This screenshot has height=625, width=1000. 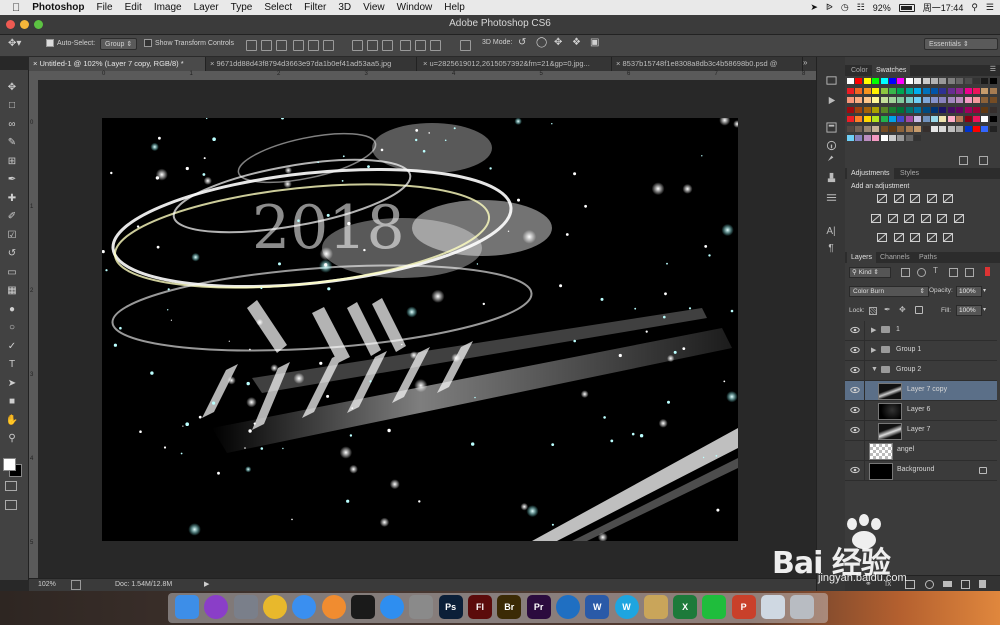 What do you see at coordinates (961, 44) in the screenshot?
I see `workspace-dropdown: Essentials ⇕` at bounding box center [961, 44].